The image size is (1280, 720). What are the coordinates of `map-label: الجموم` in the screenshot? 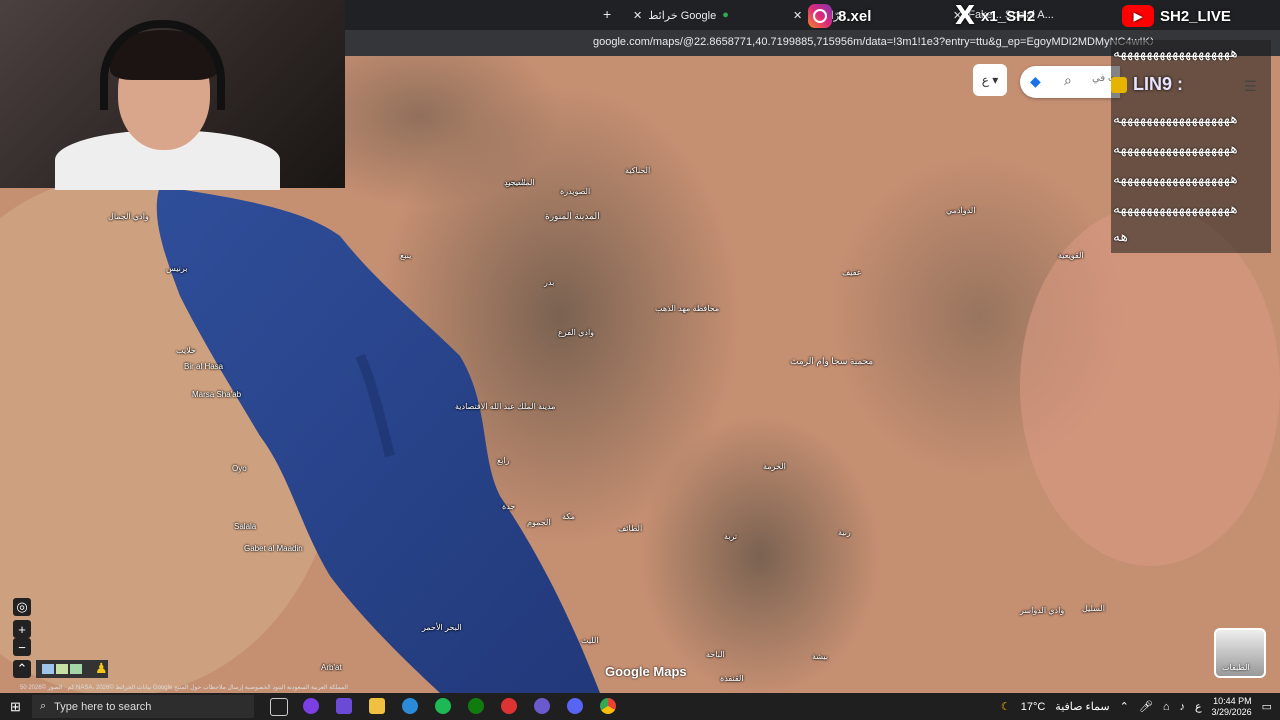 It's located at (539, 522).